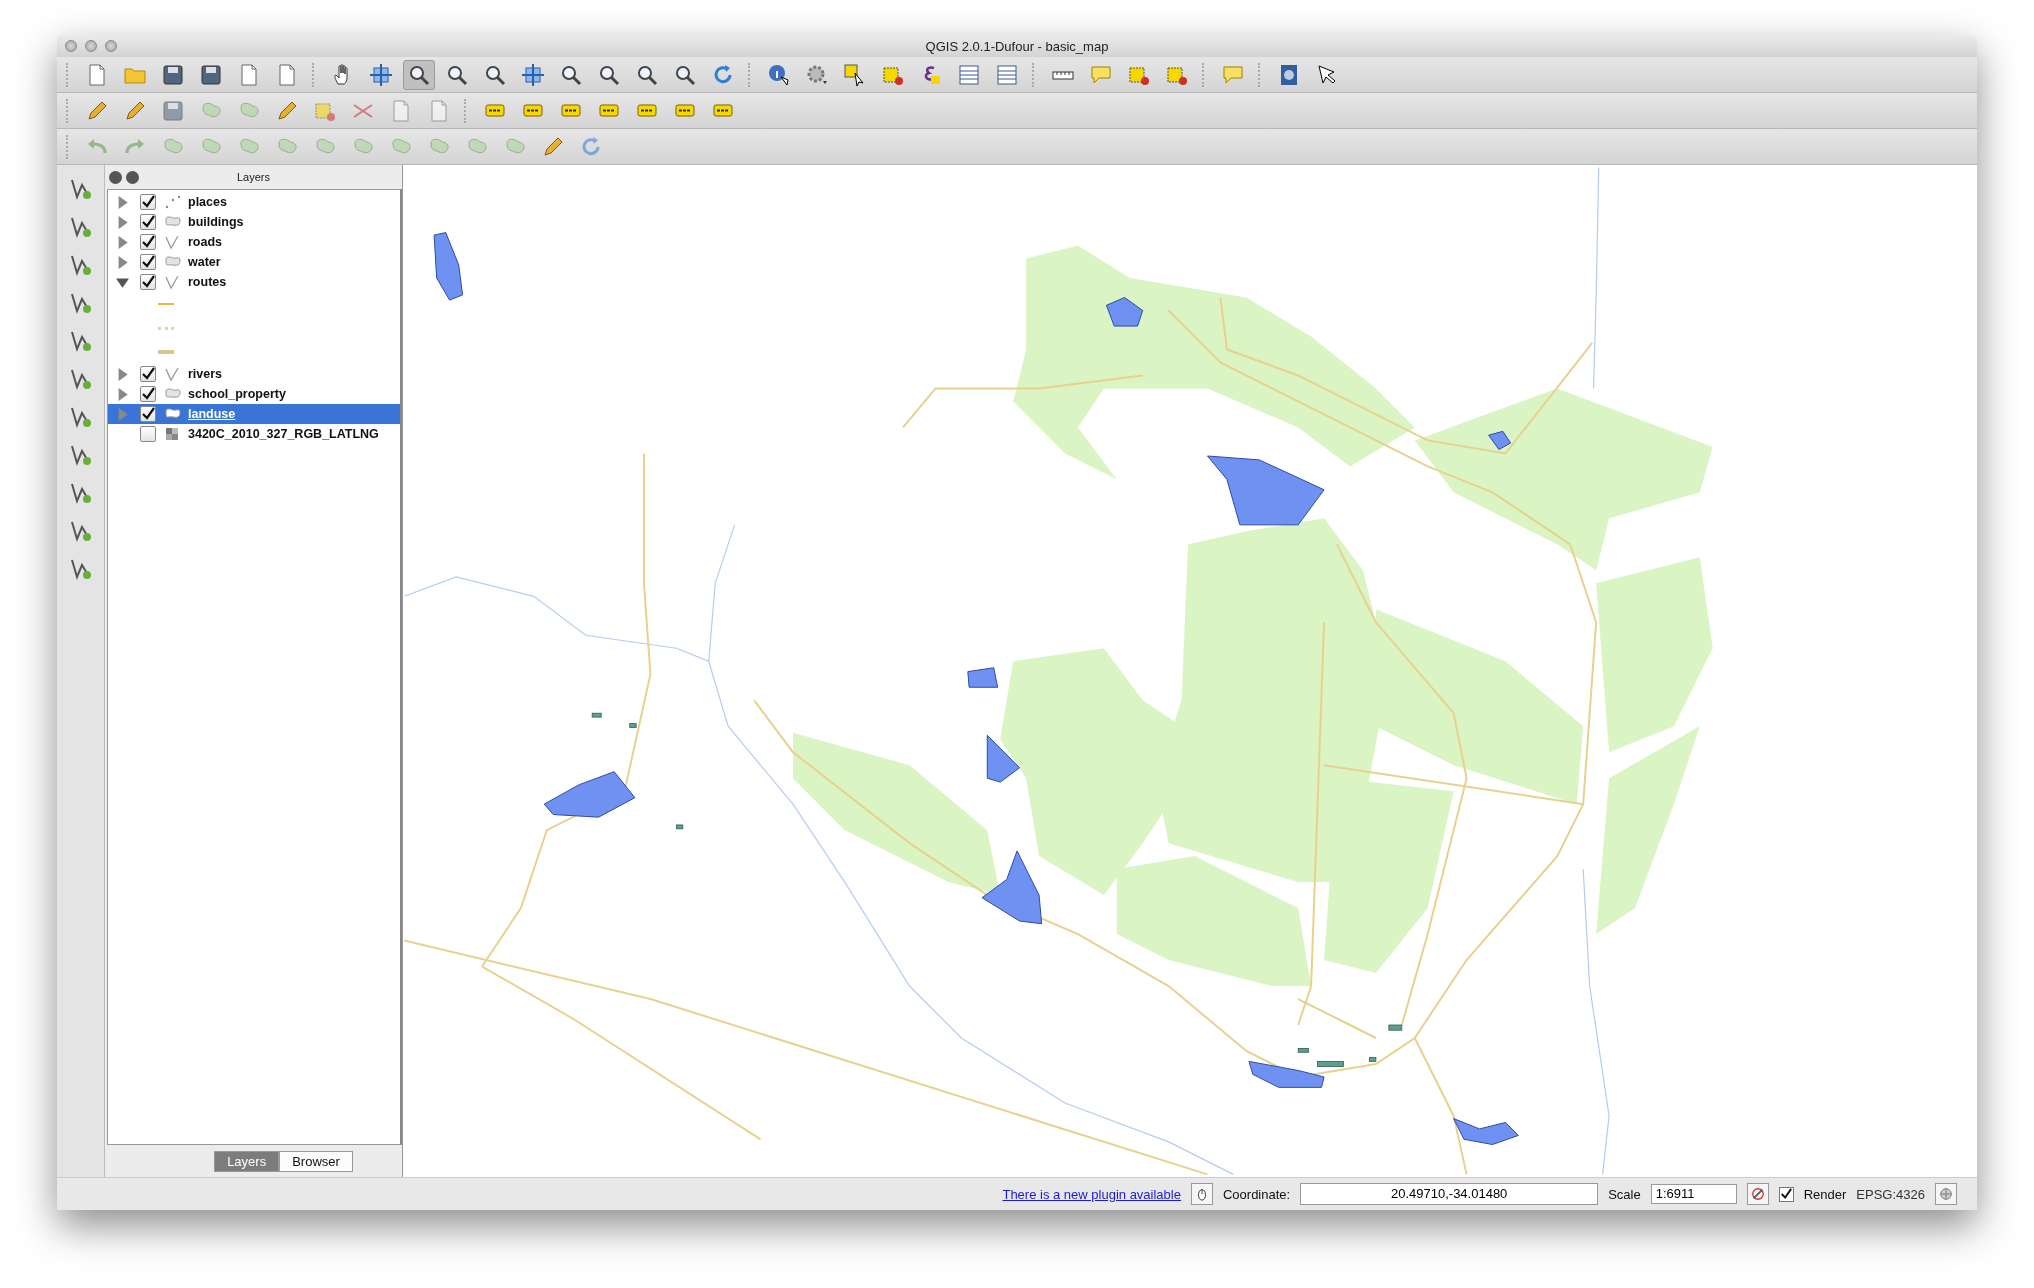 Image resolution: width=2034 pixels, height=1288 pixels. Describe the element at coordinates (419, 74) in the screenshot. I see `zoom-in-icon` at that location.